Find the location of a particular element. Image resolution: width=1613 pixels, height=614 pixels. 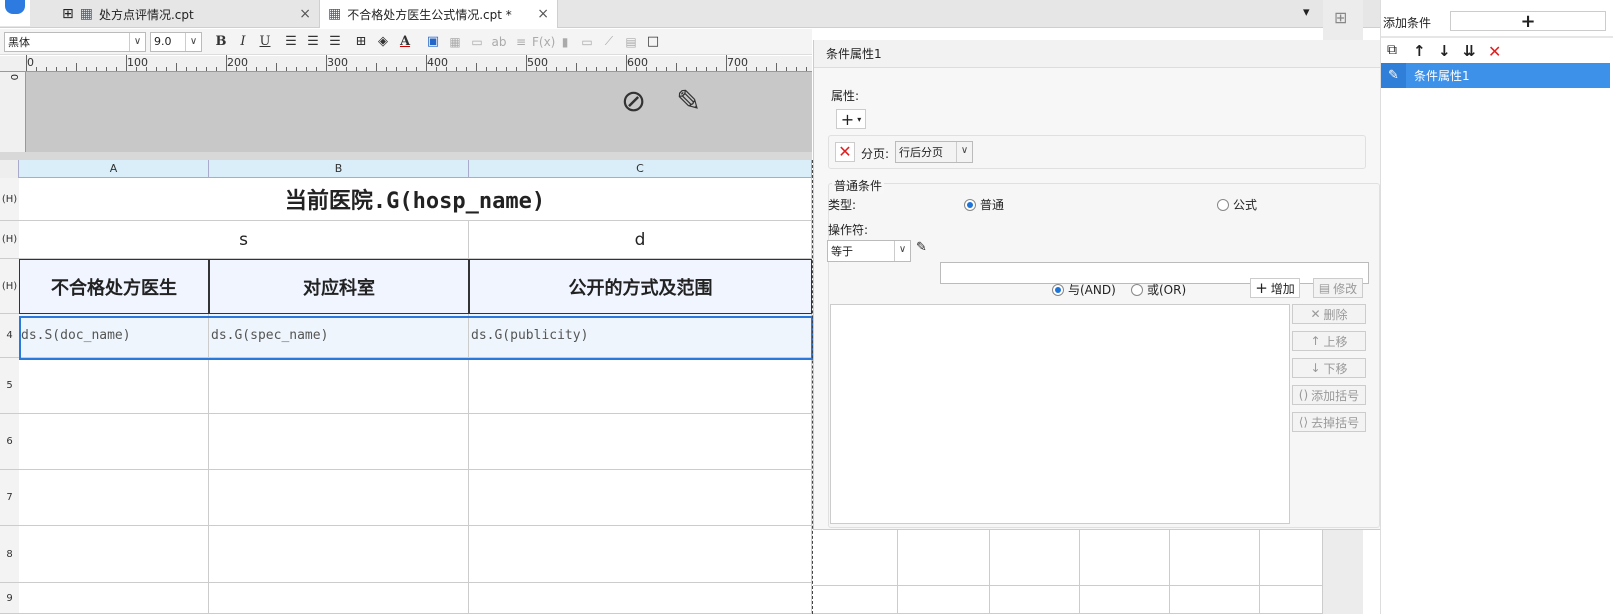

row-header: 9 is located at coordinates (9, 598).